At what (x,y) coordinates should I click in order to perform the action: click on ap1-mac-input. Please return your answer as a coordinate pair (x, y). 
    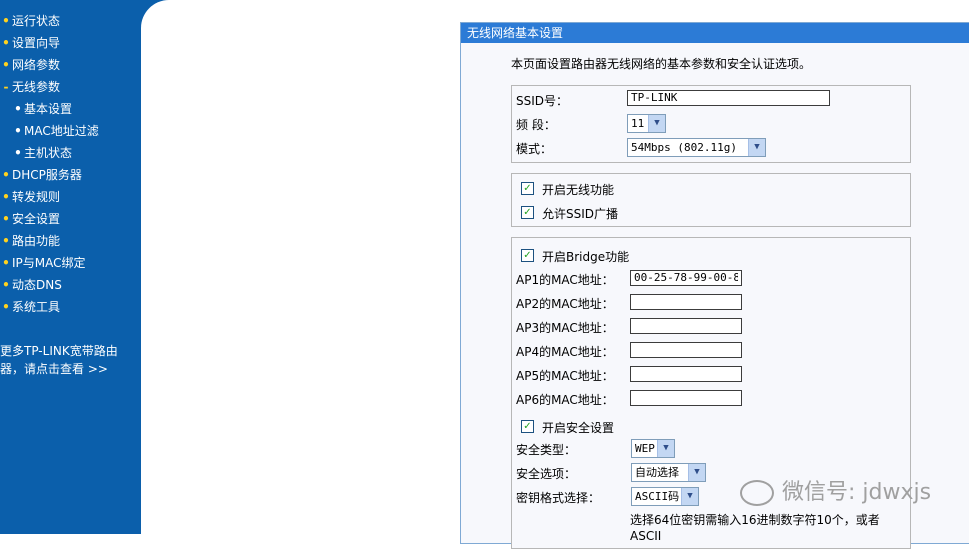
    Looking at the image, I should click on (686, 278).